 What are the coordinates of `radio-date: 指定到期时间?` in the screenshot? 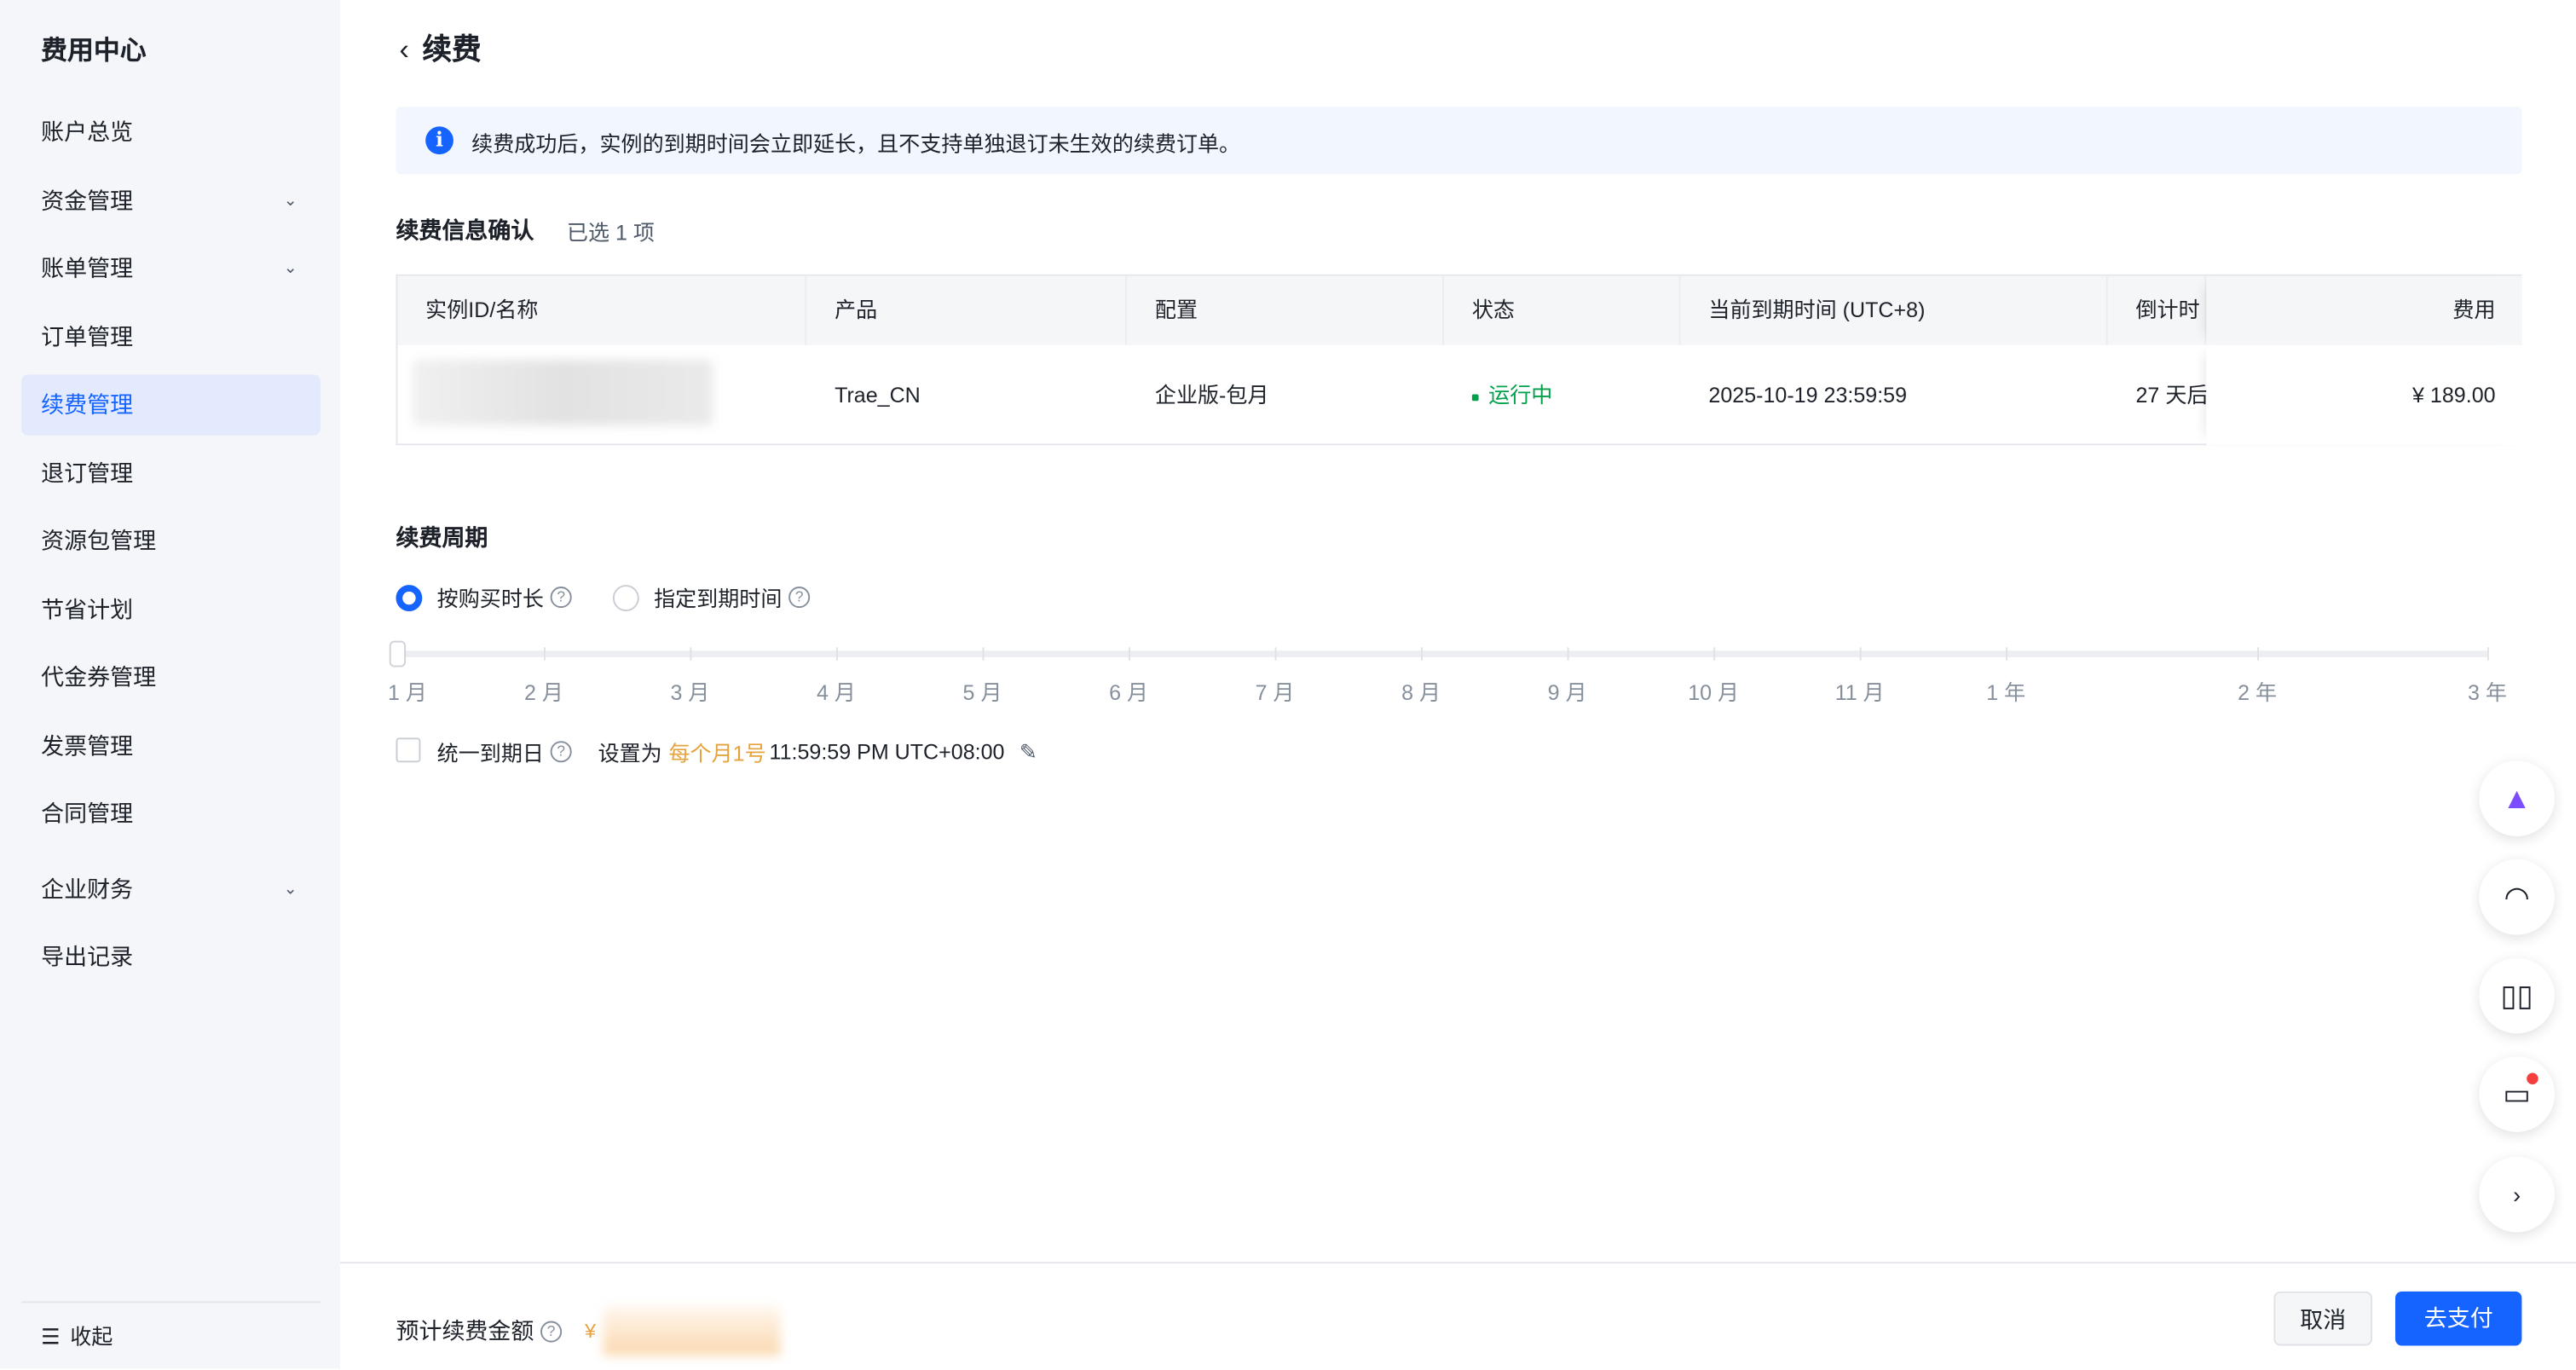 It's located at (711, 597).